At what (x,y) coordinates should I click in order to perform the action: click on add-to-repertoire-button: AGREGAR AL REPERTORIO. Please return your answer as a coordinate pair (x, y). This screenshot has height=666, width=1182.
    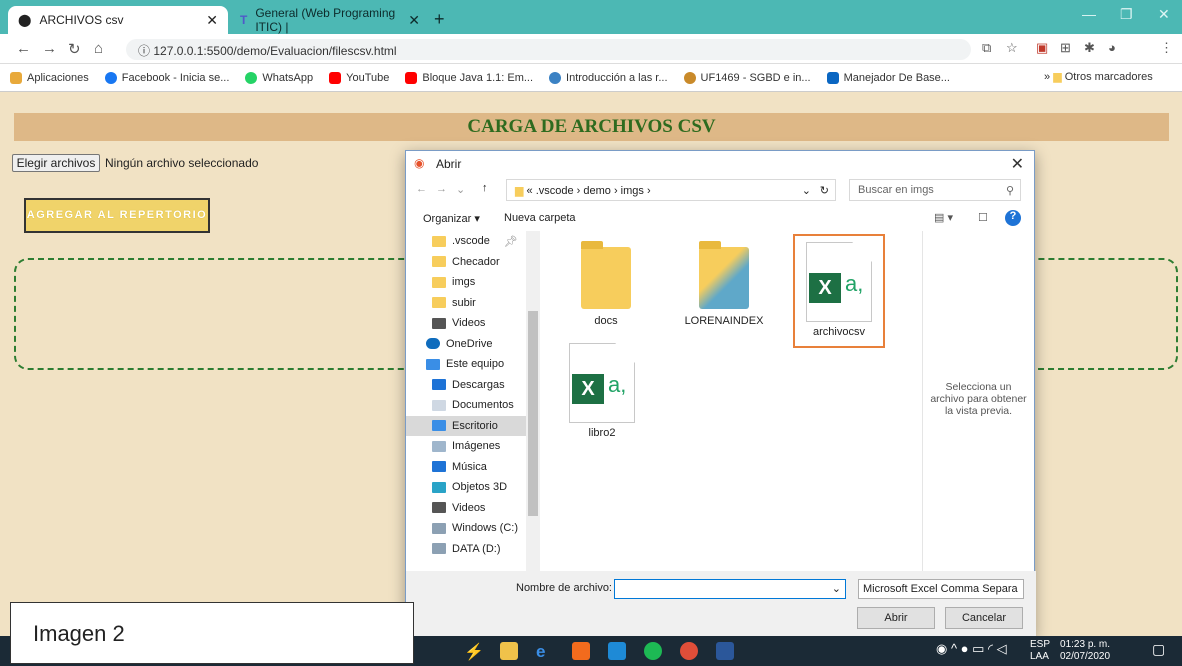
    Looking at the image, I should click on (117, 215).